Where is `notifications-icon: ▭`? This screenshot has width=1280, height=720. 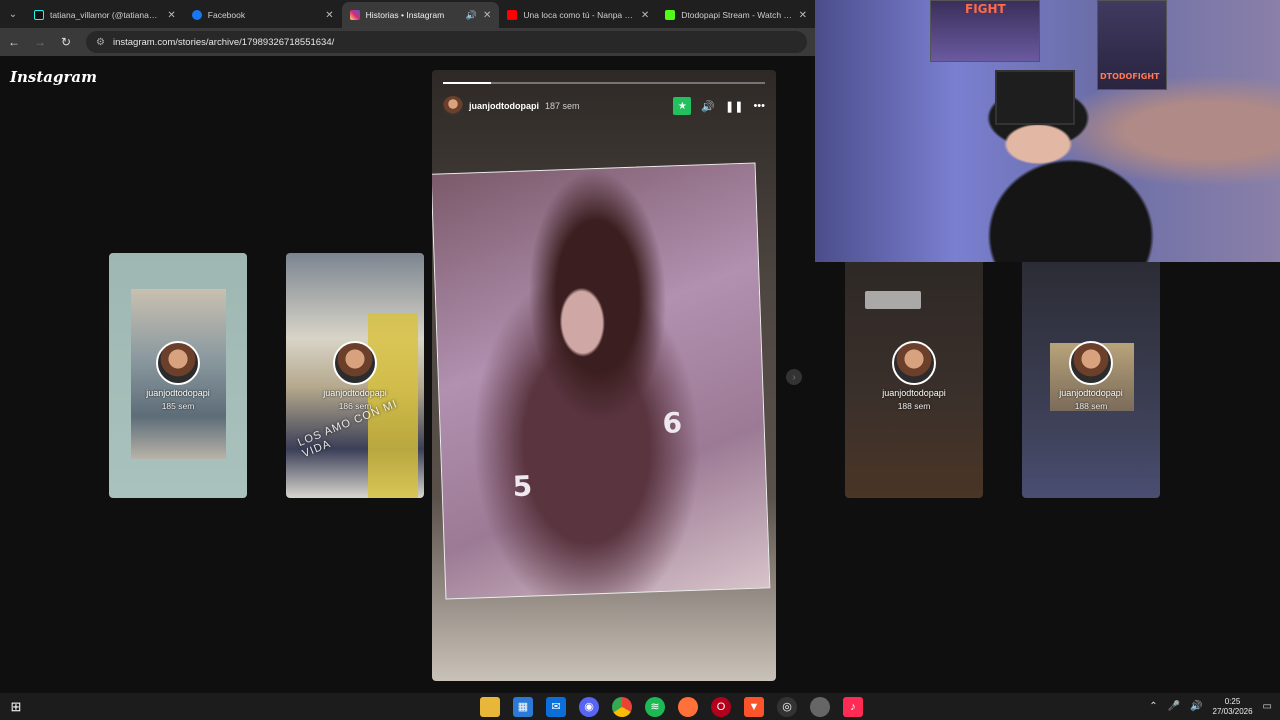
notifications-icon: ▭ is located at coordinates (1267, 706).